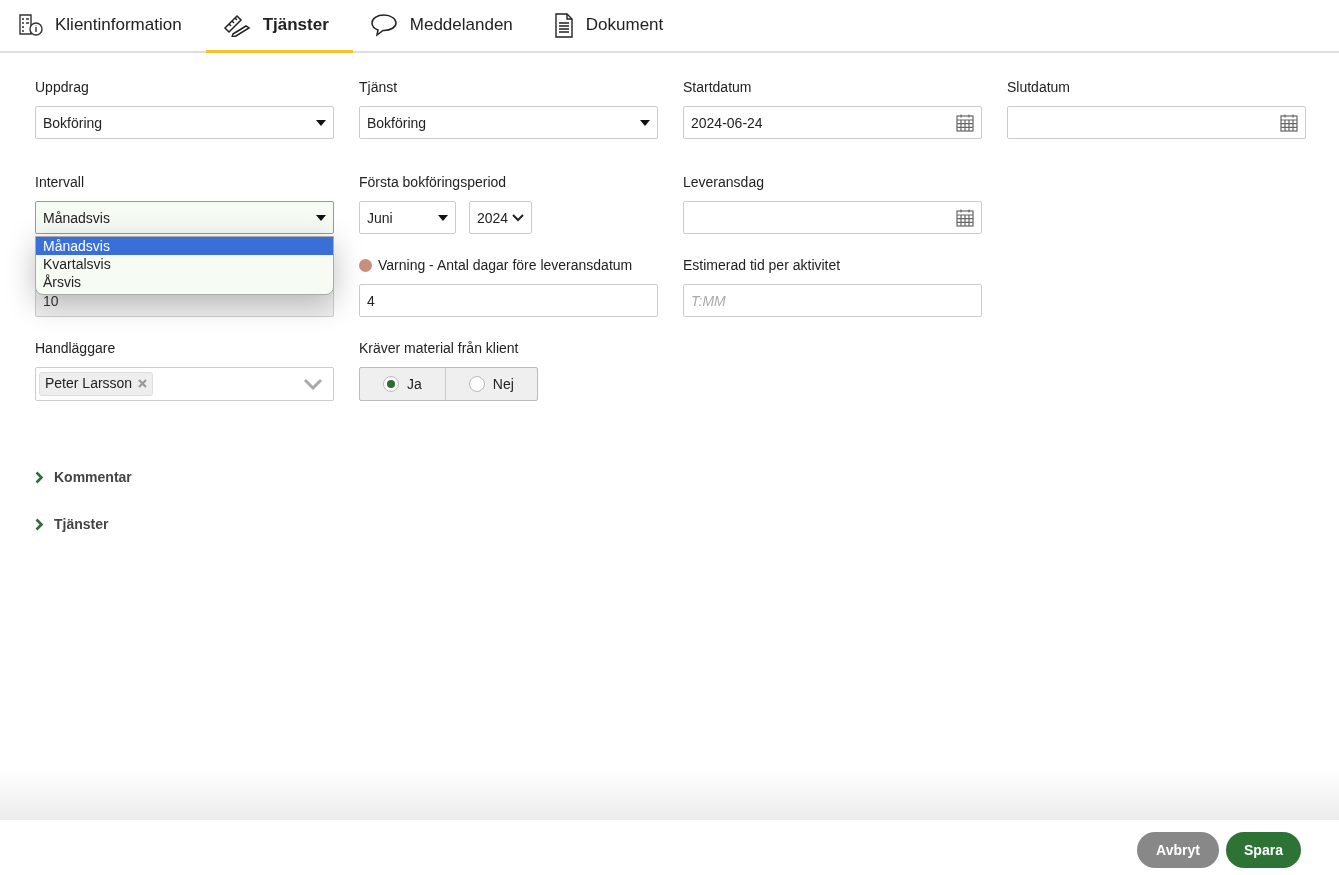  What do you see at coordinates (72, 524) in the screenshot?
I see `section-toggle: Tjänster` at bounding box center [72, 524].